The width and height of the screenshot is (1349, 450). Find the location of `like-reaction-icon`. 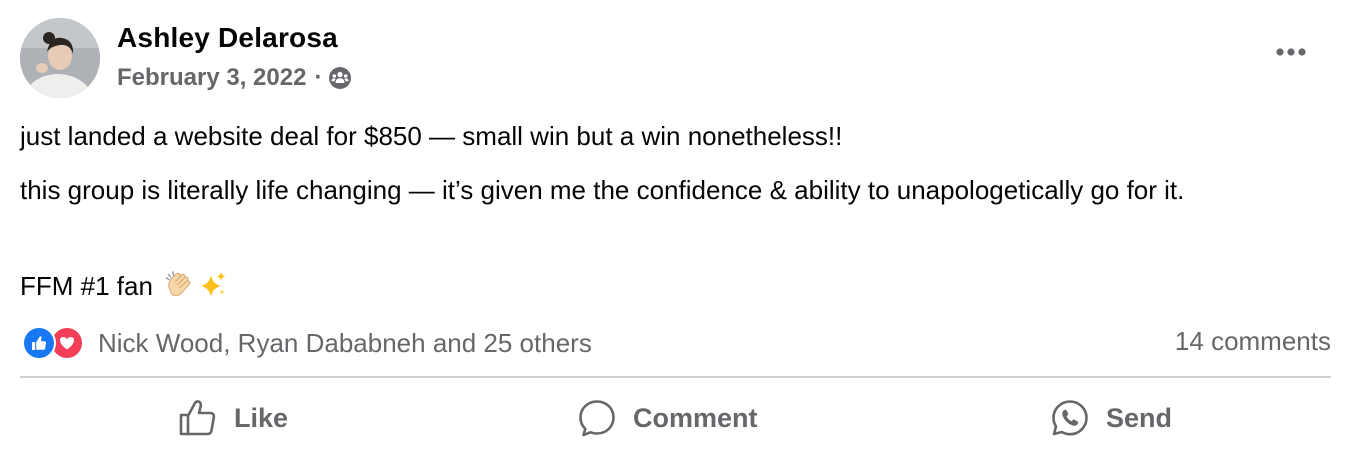

like-reaction-icon is located at coordinates (39, 343).